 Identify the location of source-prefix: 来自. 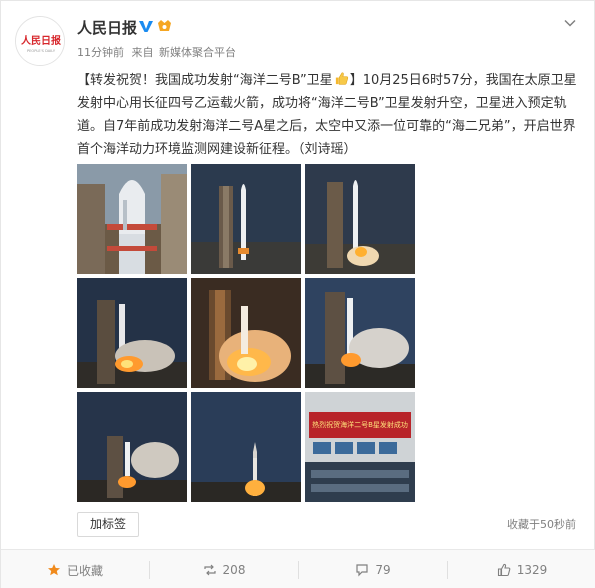
(142, 52).